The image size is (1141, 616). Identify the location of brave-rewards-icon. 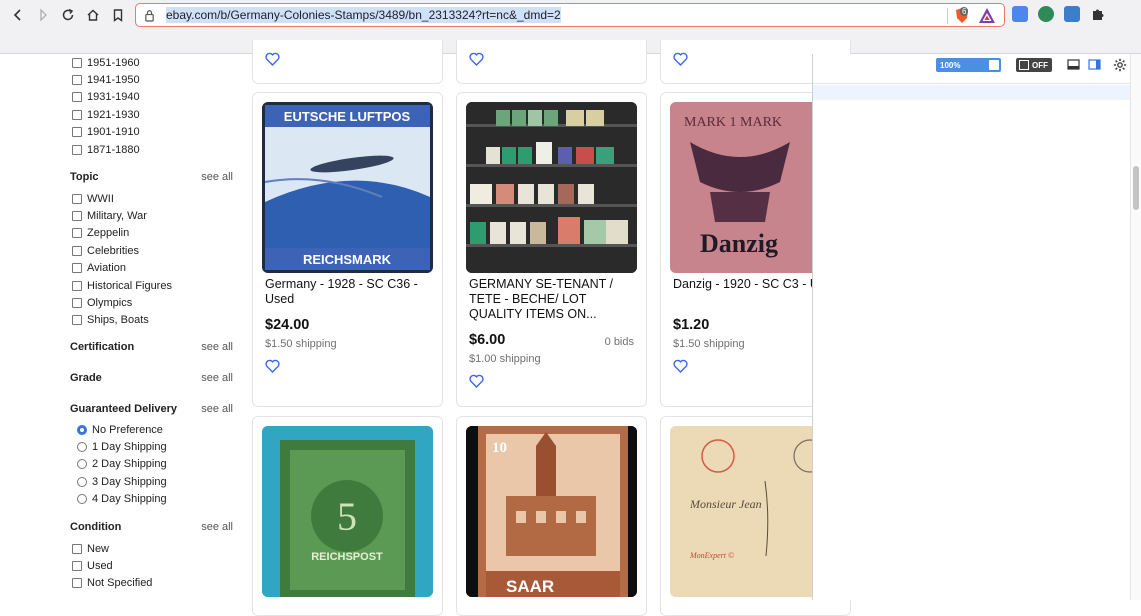
(987, 15).